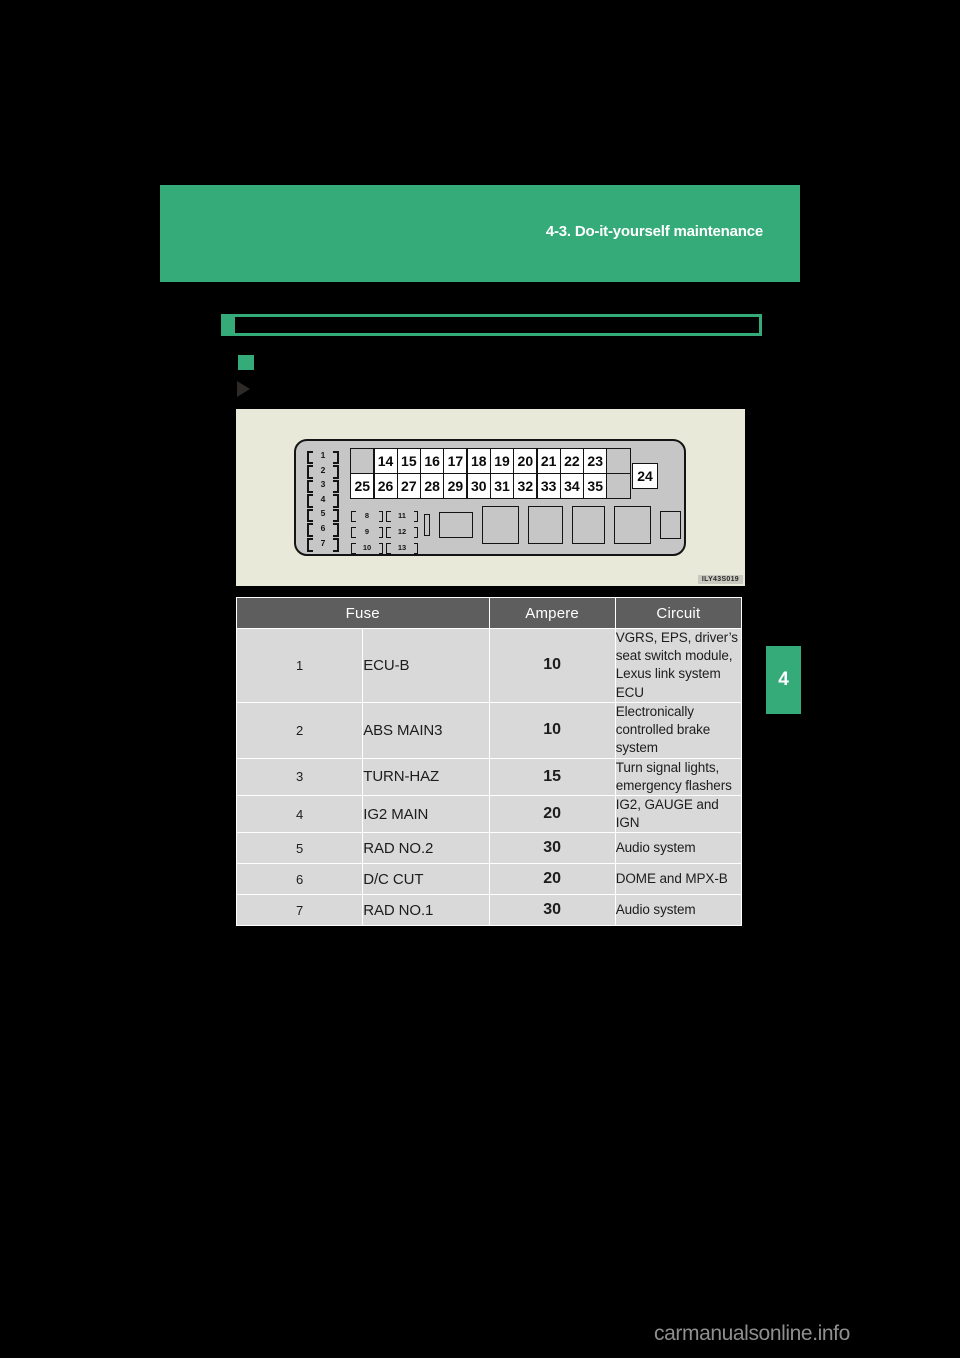 This screenshot has width=960, height=1358. What do you see at coordinates (491, 325) in the screenshot?
I see `section-heading-bar` at bounding box center [491, 325].